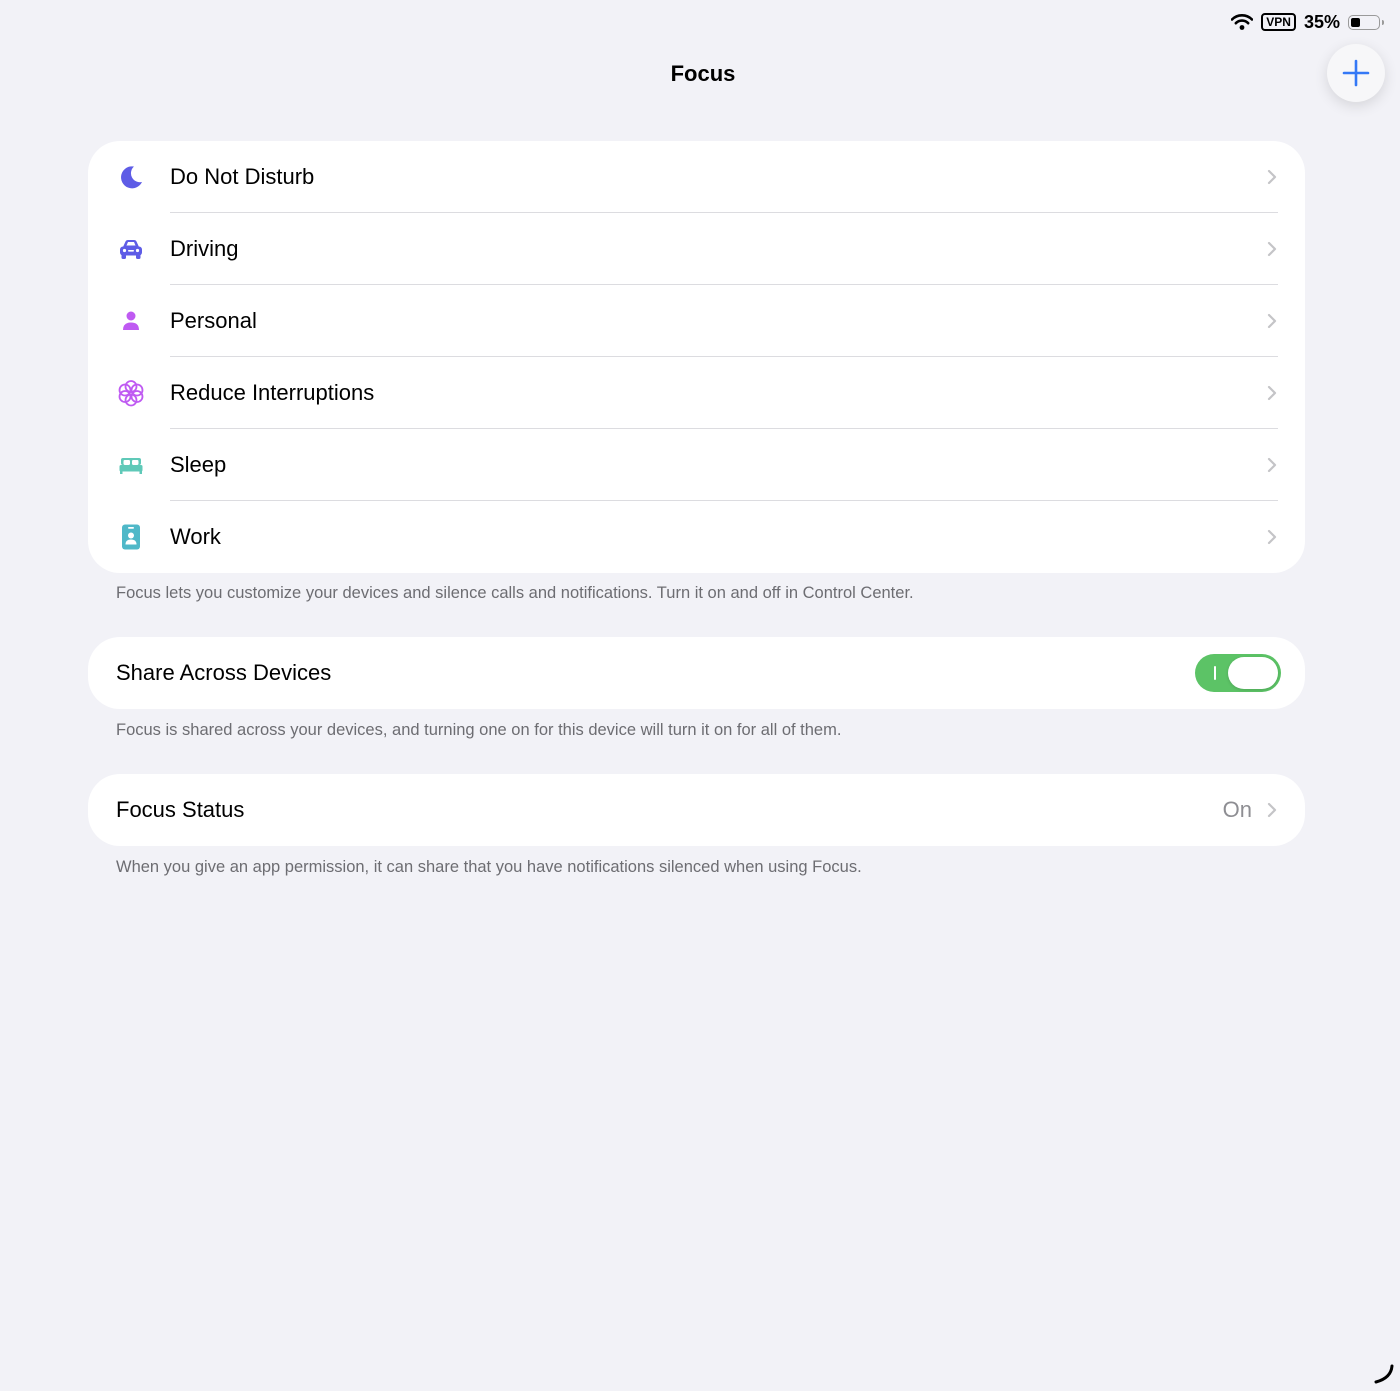  Describe the element at coordinates (696, 177) in the screenshot. I see `focus-row-do-not-disturb: Do Not Disturb` at that location.